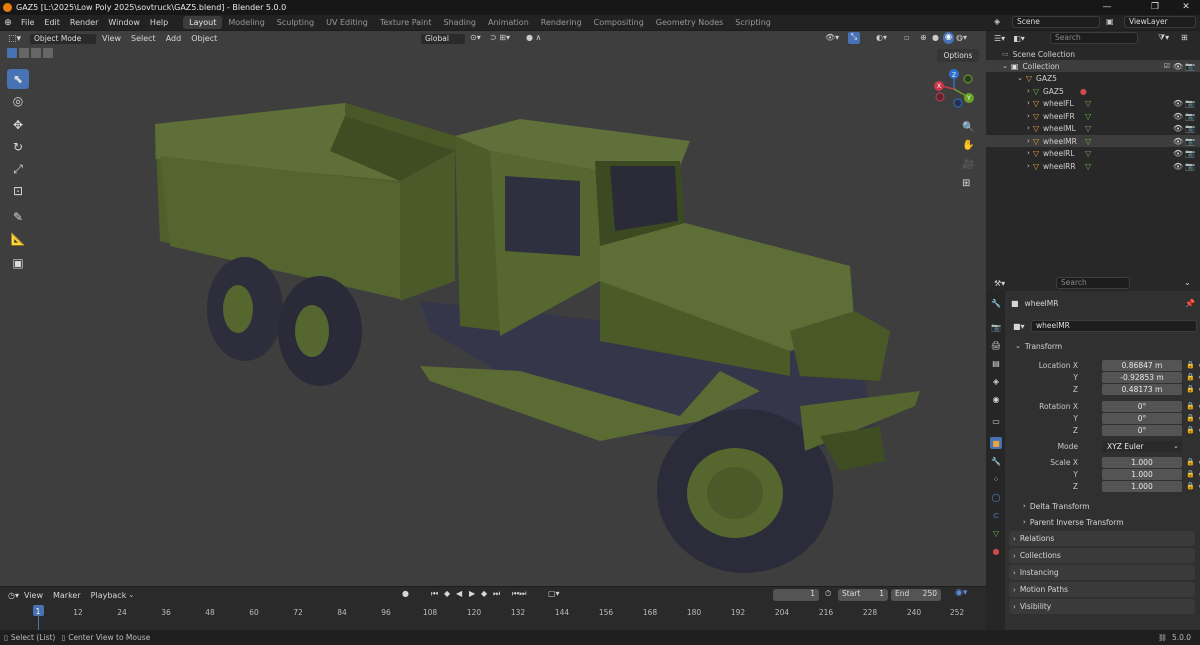  Describe the element at coordinates (1142, 430) in the screenshot. I see `rotation-z-field: 0°` at that location.